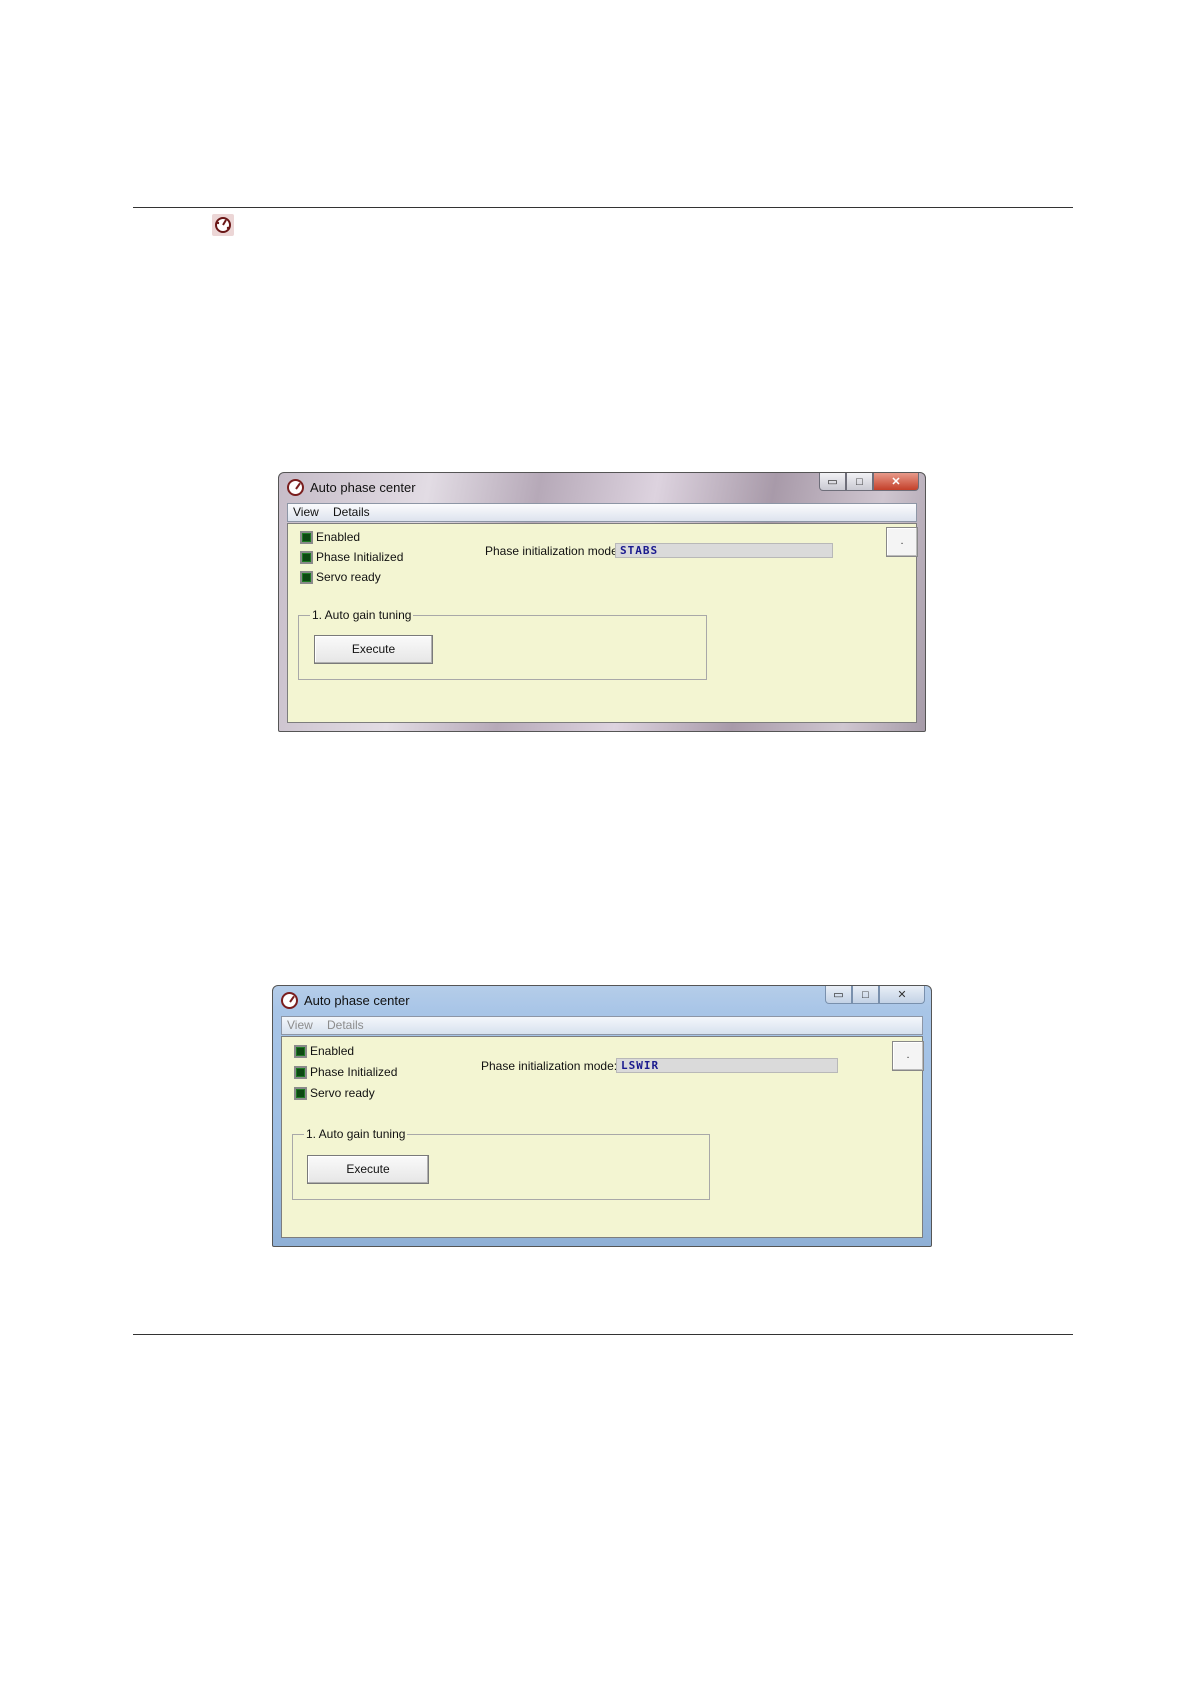 The height and width of the screenshot is (1683, 1191). What do you see at coordinates (603, 207) in the screenshot?
I see `top-rule` at bounding box center [603, 207].